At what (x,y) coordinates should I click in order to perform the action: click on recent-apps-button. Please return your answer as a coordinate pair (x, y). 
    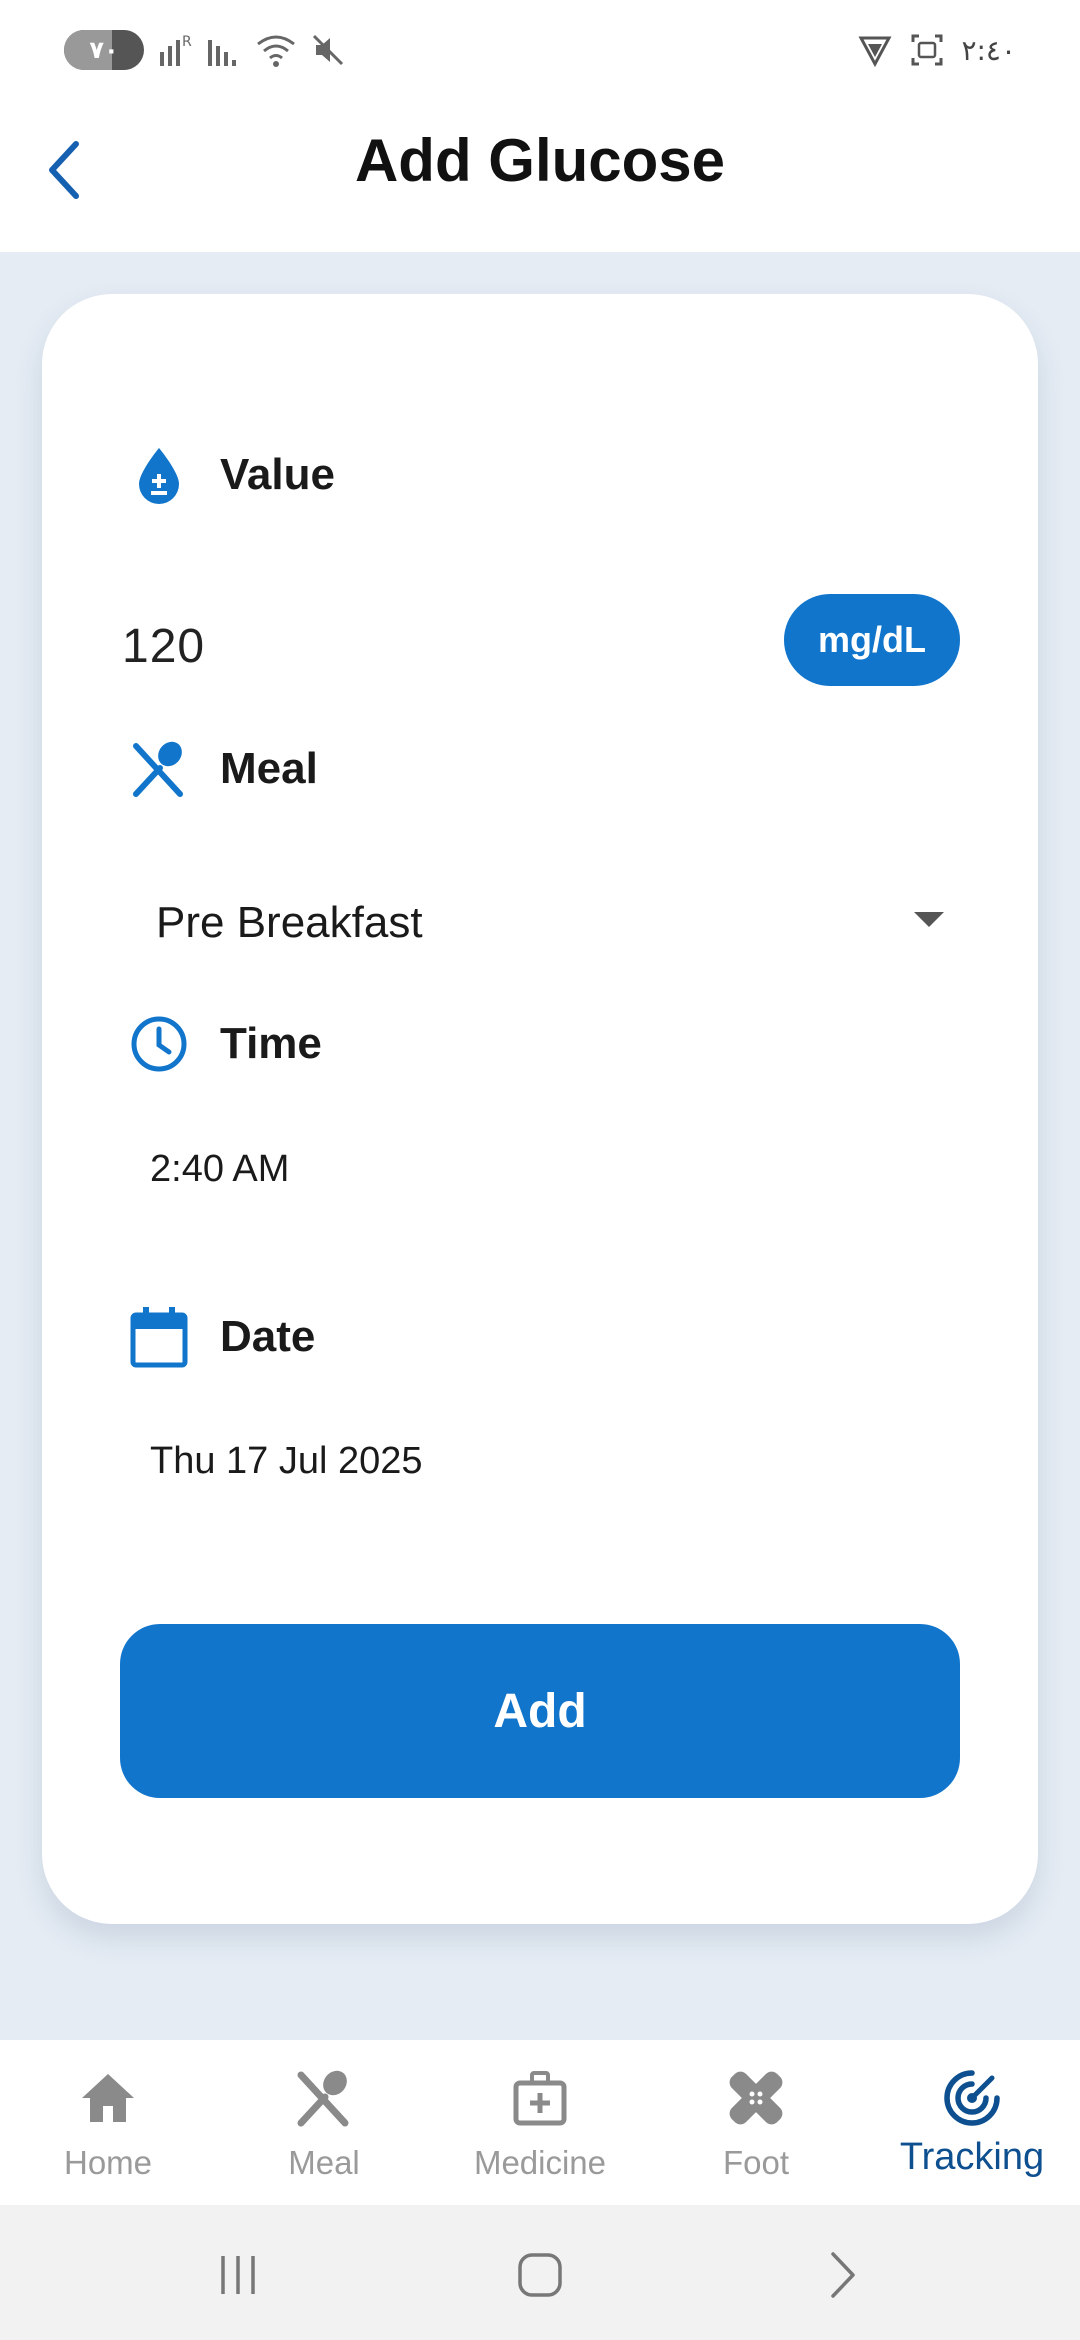
    Looking at the image, I should click on (238, 2275).